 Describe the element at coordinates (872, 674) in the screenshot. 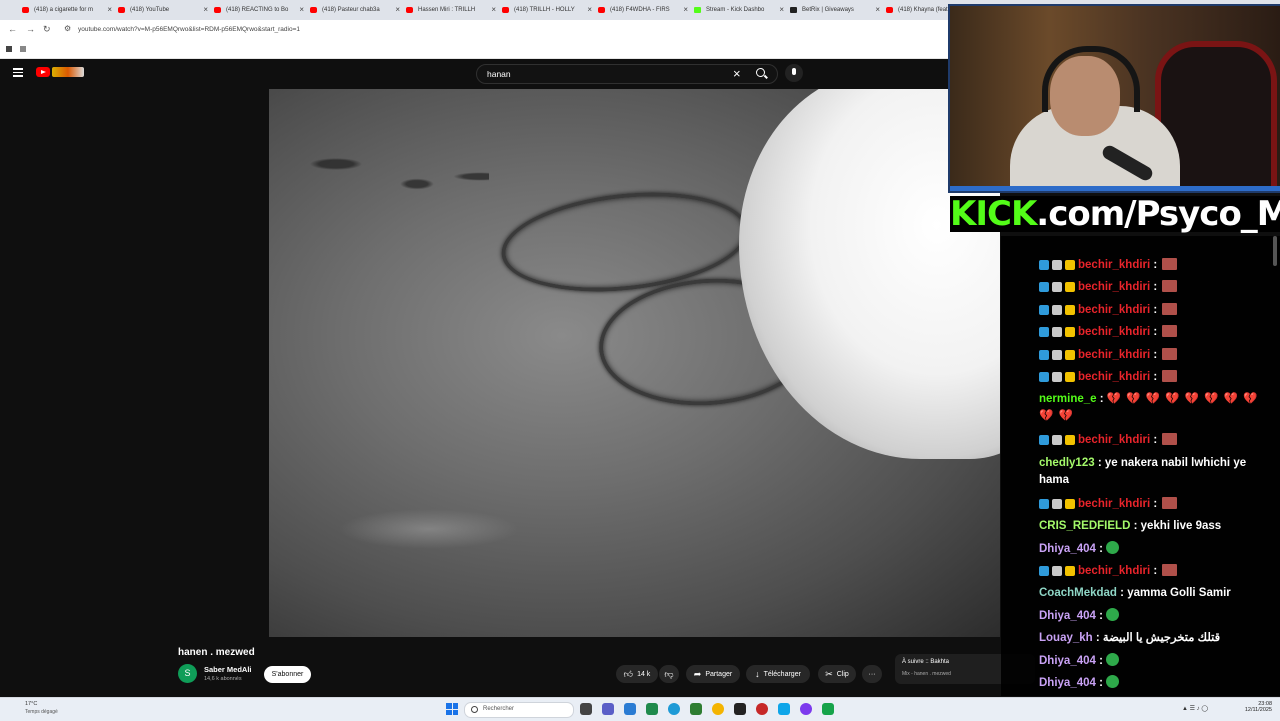

I see `more-actions-button: ···` at that location.